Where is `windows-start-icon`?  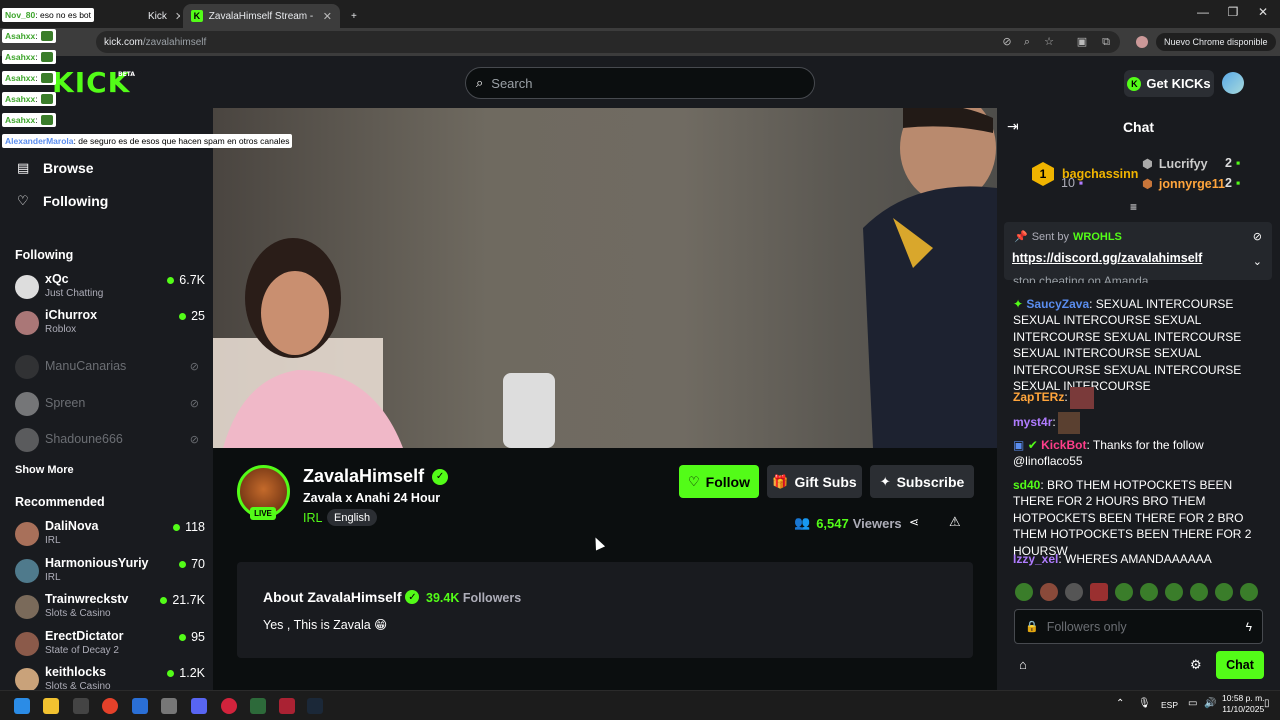
windows-start-icon is located at coordinates (22, 706).